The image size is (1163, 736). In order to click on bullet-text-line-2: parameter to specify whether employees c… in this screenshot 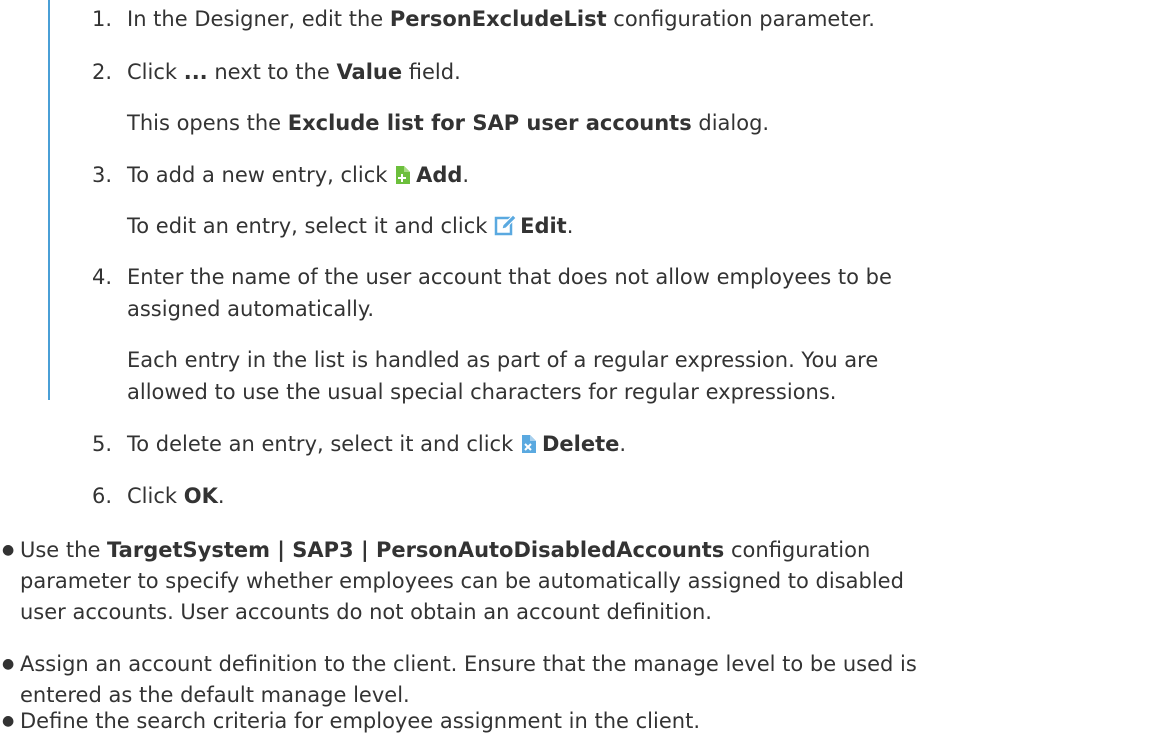, I will do `click(462, 581)`.